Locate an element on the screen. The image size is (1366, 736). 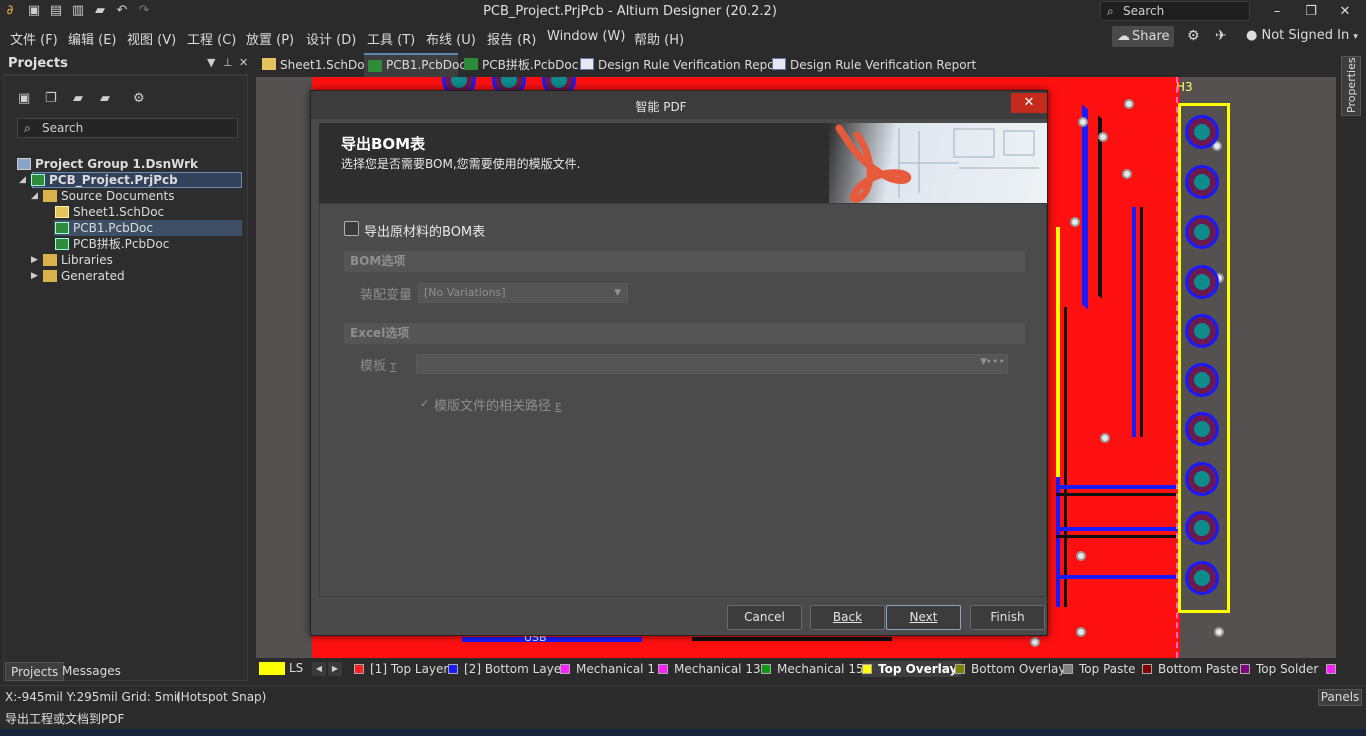
cursor-coordinates: X:-945mil Y:295mil Grid: 5mil is located at coordinates (93, 697).